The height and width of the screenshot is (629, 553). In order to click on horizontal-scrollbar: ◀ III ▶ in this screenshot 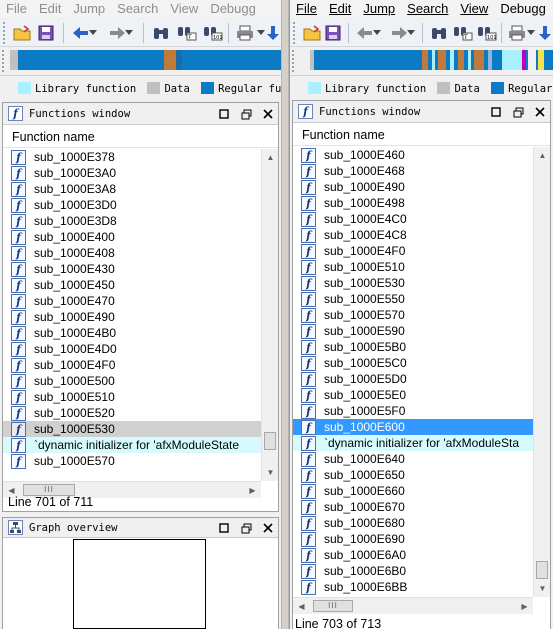, I will do `click(413, 605)`.